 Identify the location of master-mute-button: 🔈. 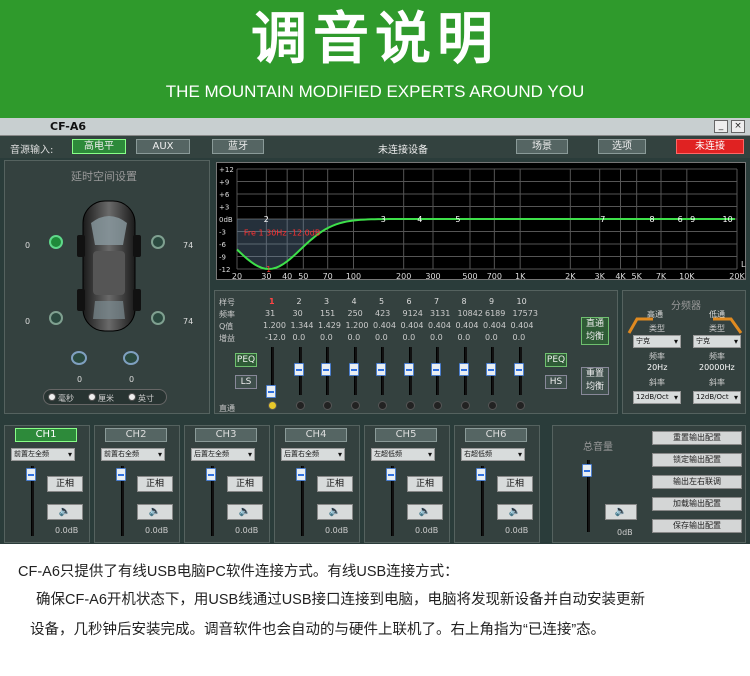
(621, 512).